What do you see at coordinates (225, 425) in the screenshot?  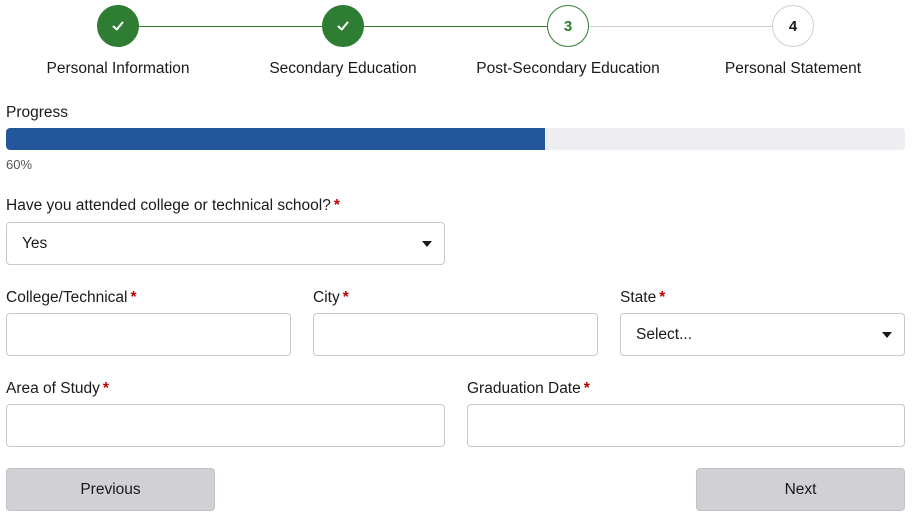 I see `area-of-study-input` at bounding box center [225, 425].